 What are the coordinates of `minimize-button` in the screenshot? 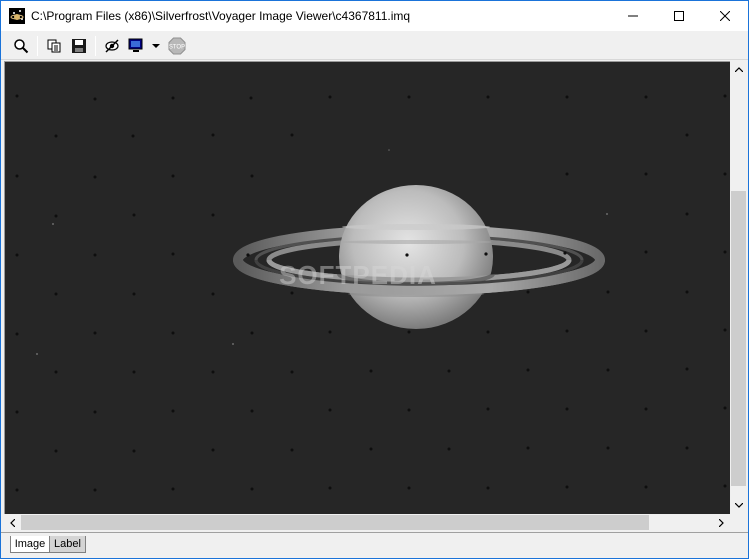 It's located at (633, 16).